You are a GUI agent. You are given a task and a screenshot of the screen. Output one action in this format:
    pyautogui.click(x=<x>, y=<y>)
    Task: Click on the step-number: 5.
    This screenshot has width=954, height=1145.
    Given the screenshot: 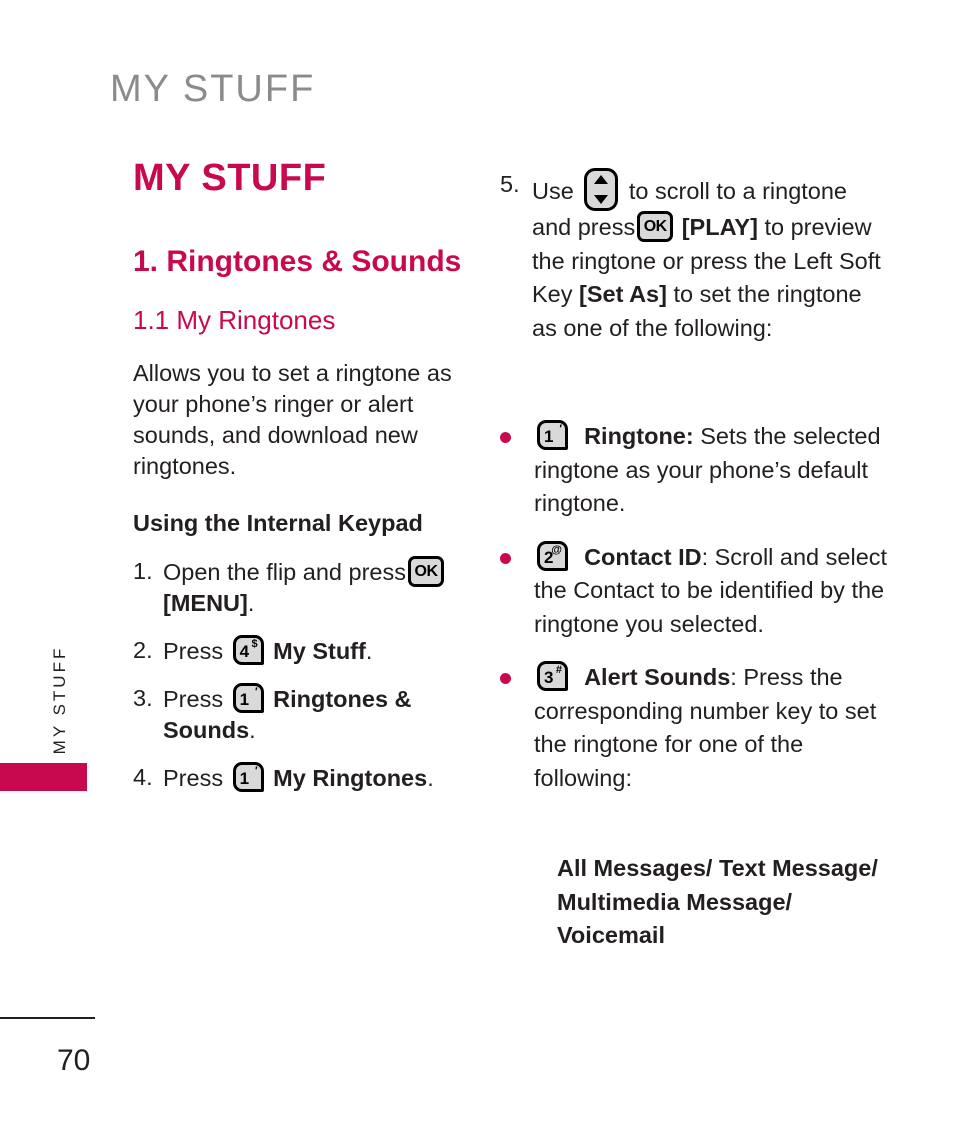 What is the action you would take?
    pyautogui.click(x=510, y=184)
    